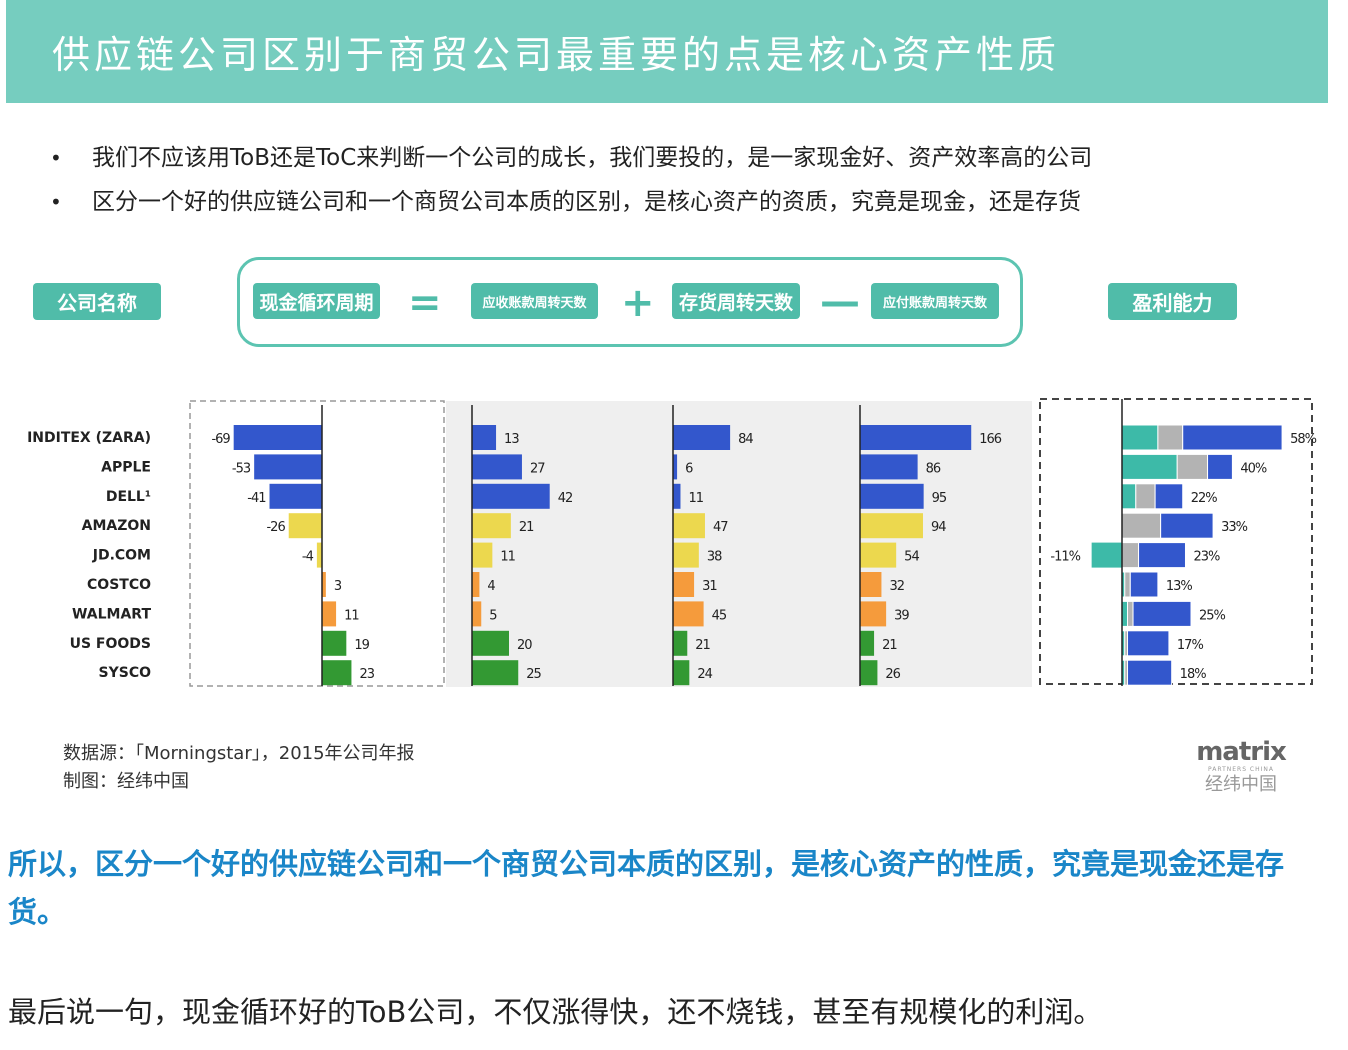  I want to click on data-label: 25, so click(533, 674).